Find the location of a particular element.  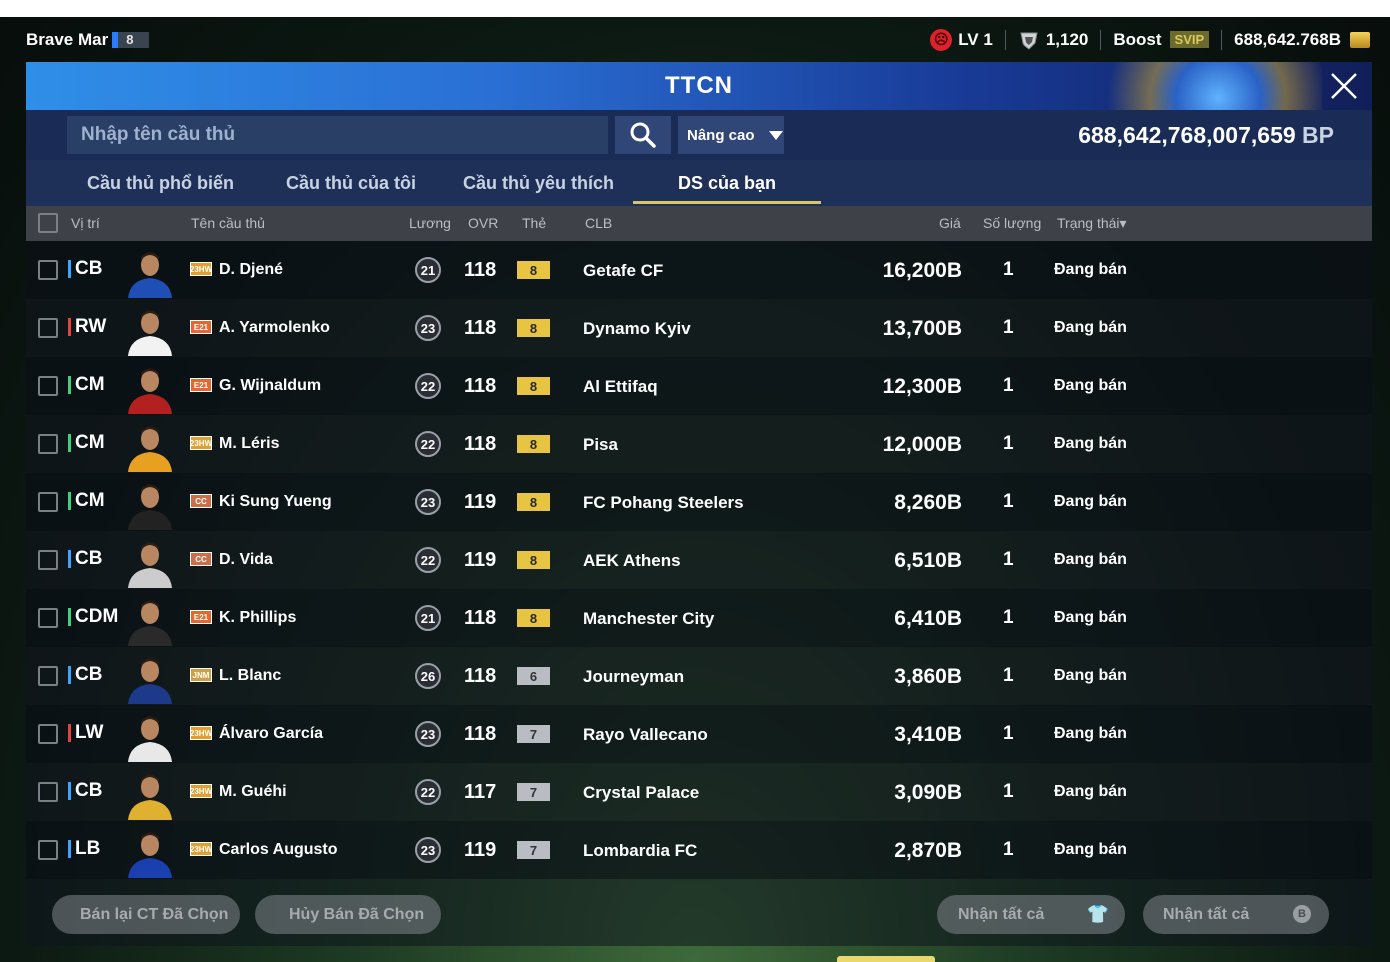

player-name: A. Yarmolenko is located at coordinates (274, 328).